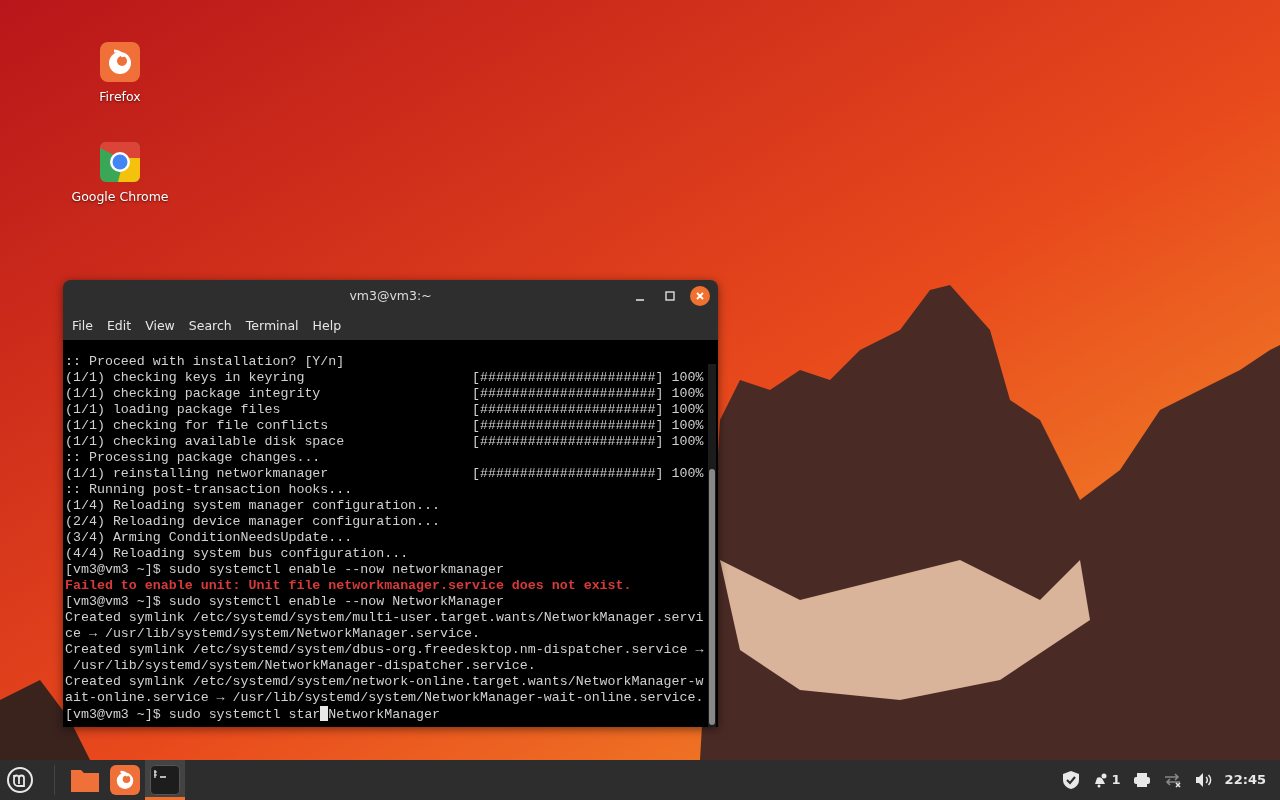 This screenshot has height=800, width=1280. Describe the element at coordinates (640, 300) in the screenshot. I see `minimize-icon` at that location.